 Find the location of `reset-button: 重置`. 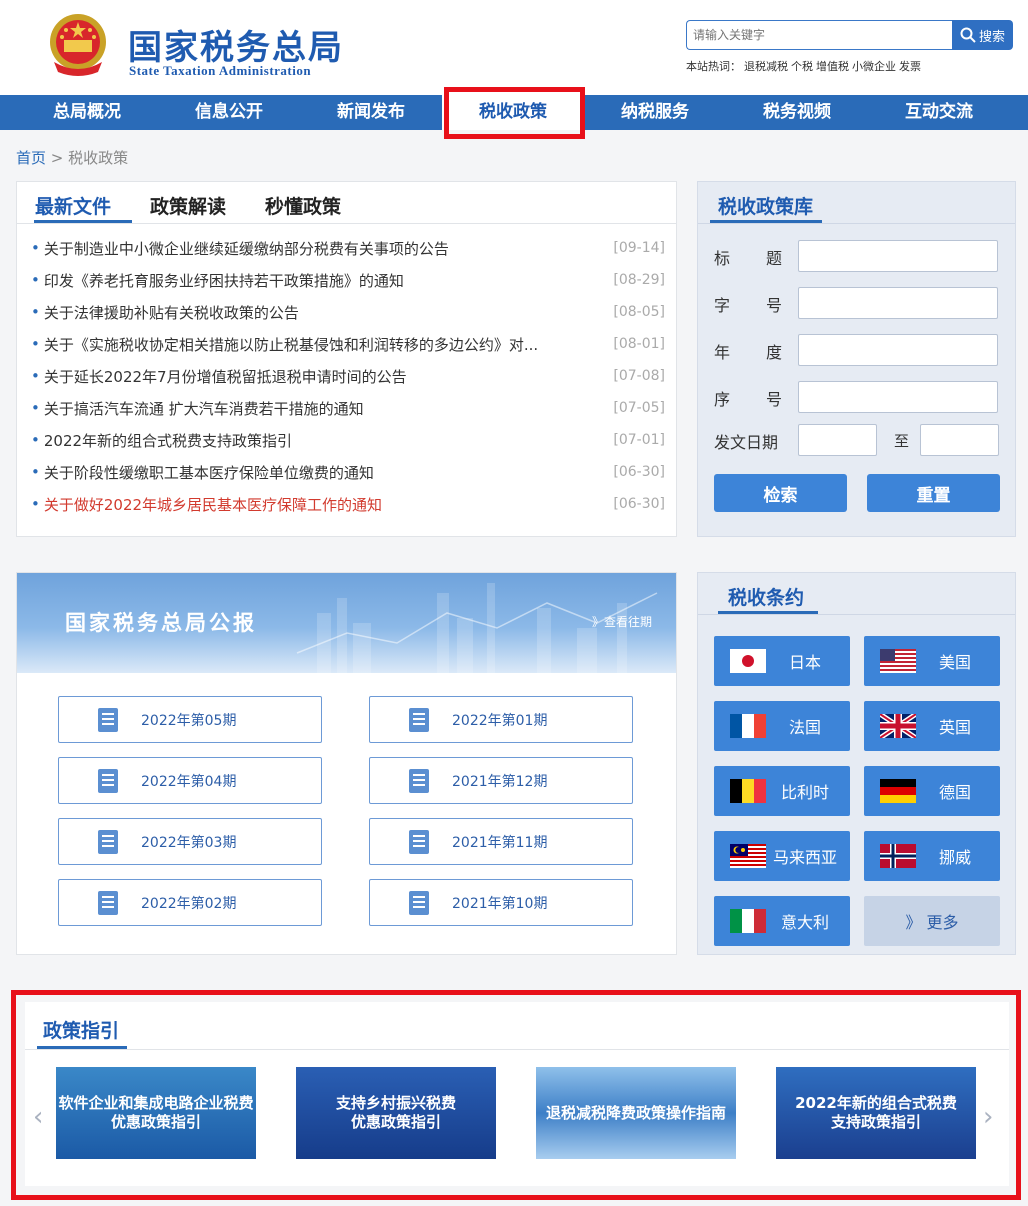

reset-button: 重置 is located at coordinates (933, 493).